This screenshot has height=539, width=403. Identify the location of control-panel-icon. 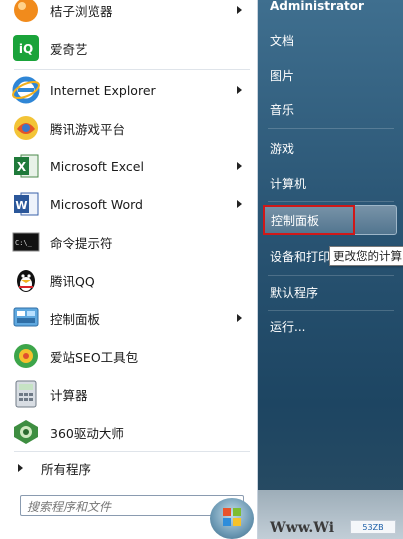
(26, 318).